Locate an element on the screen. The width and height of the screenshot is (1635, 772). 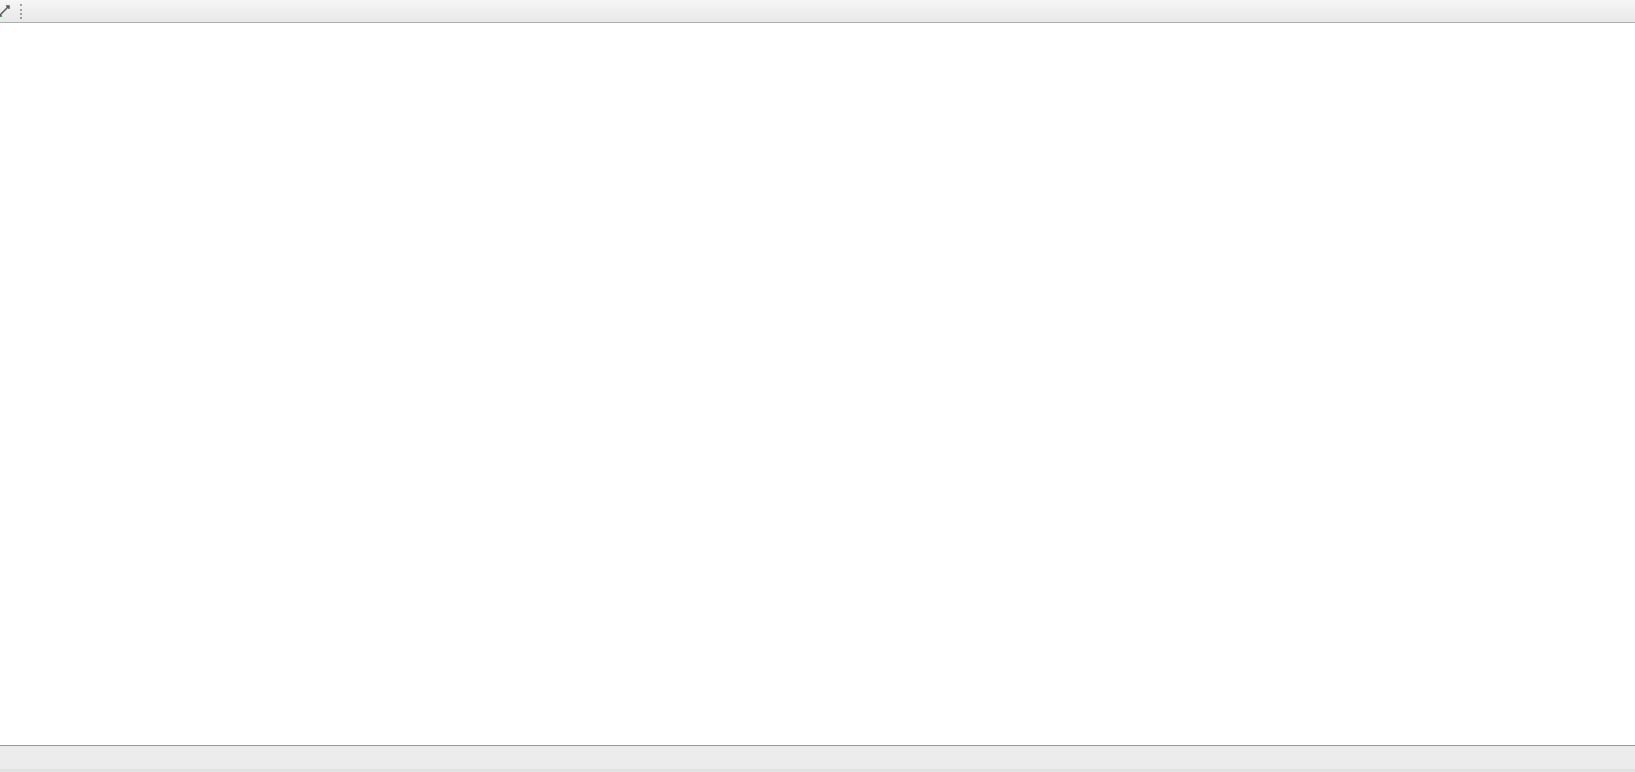
crosshair-tool-icon is located at coordinates (6, 11).